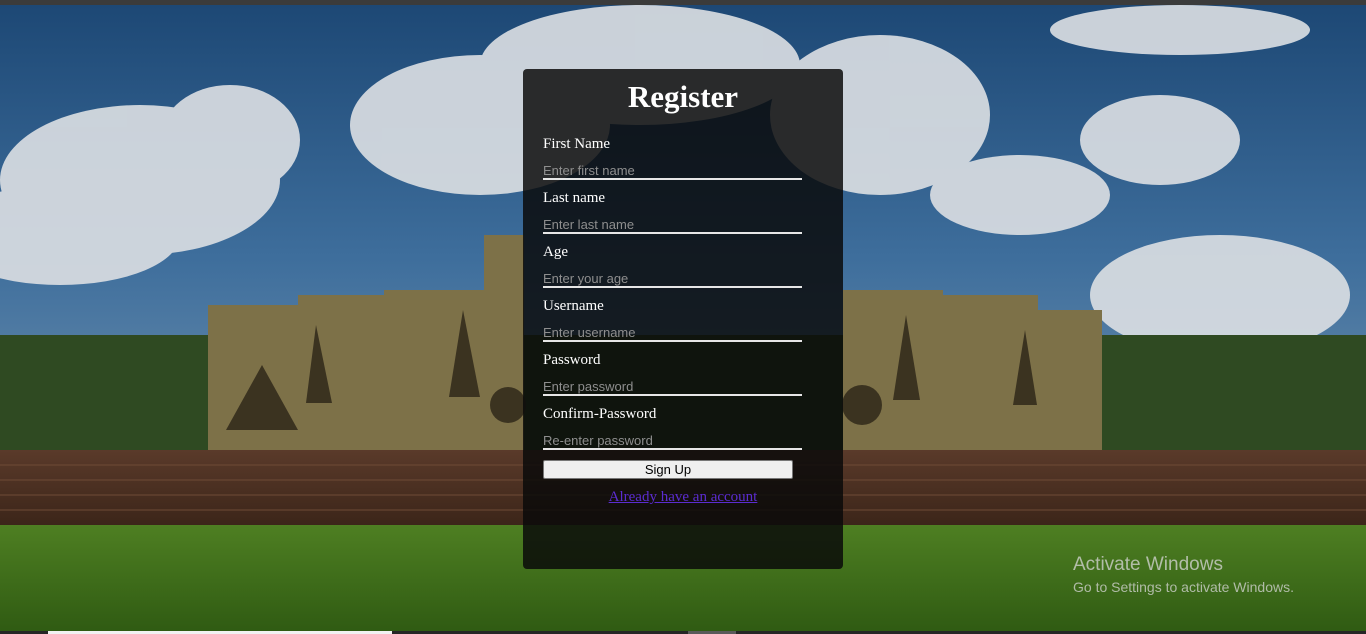 The height and width of the screenshot is (634, 1366). I want to click on confirm-password-input, so click(672, 441).